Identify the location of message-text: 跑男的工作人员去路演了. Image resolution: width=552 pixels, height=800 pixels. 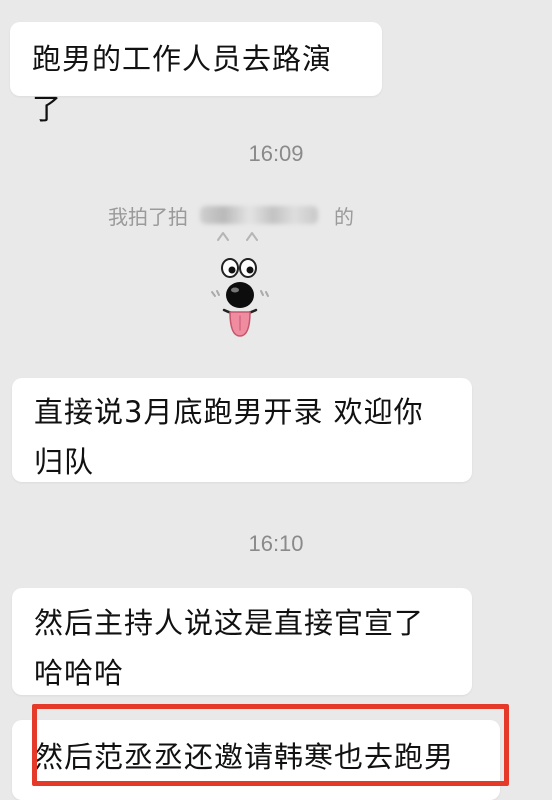
(182, 84).